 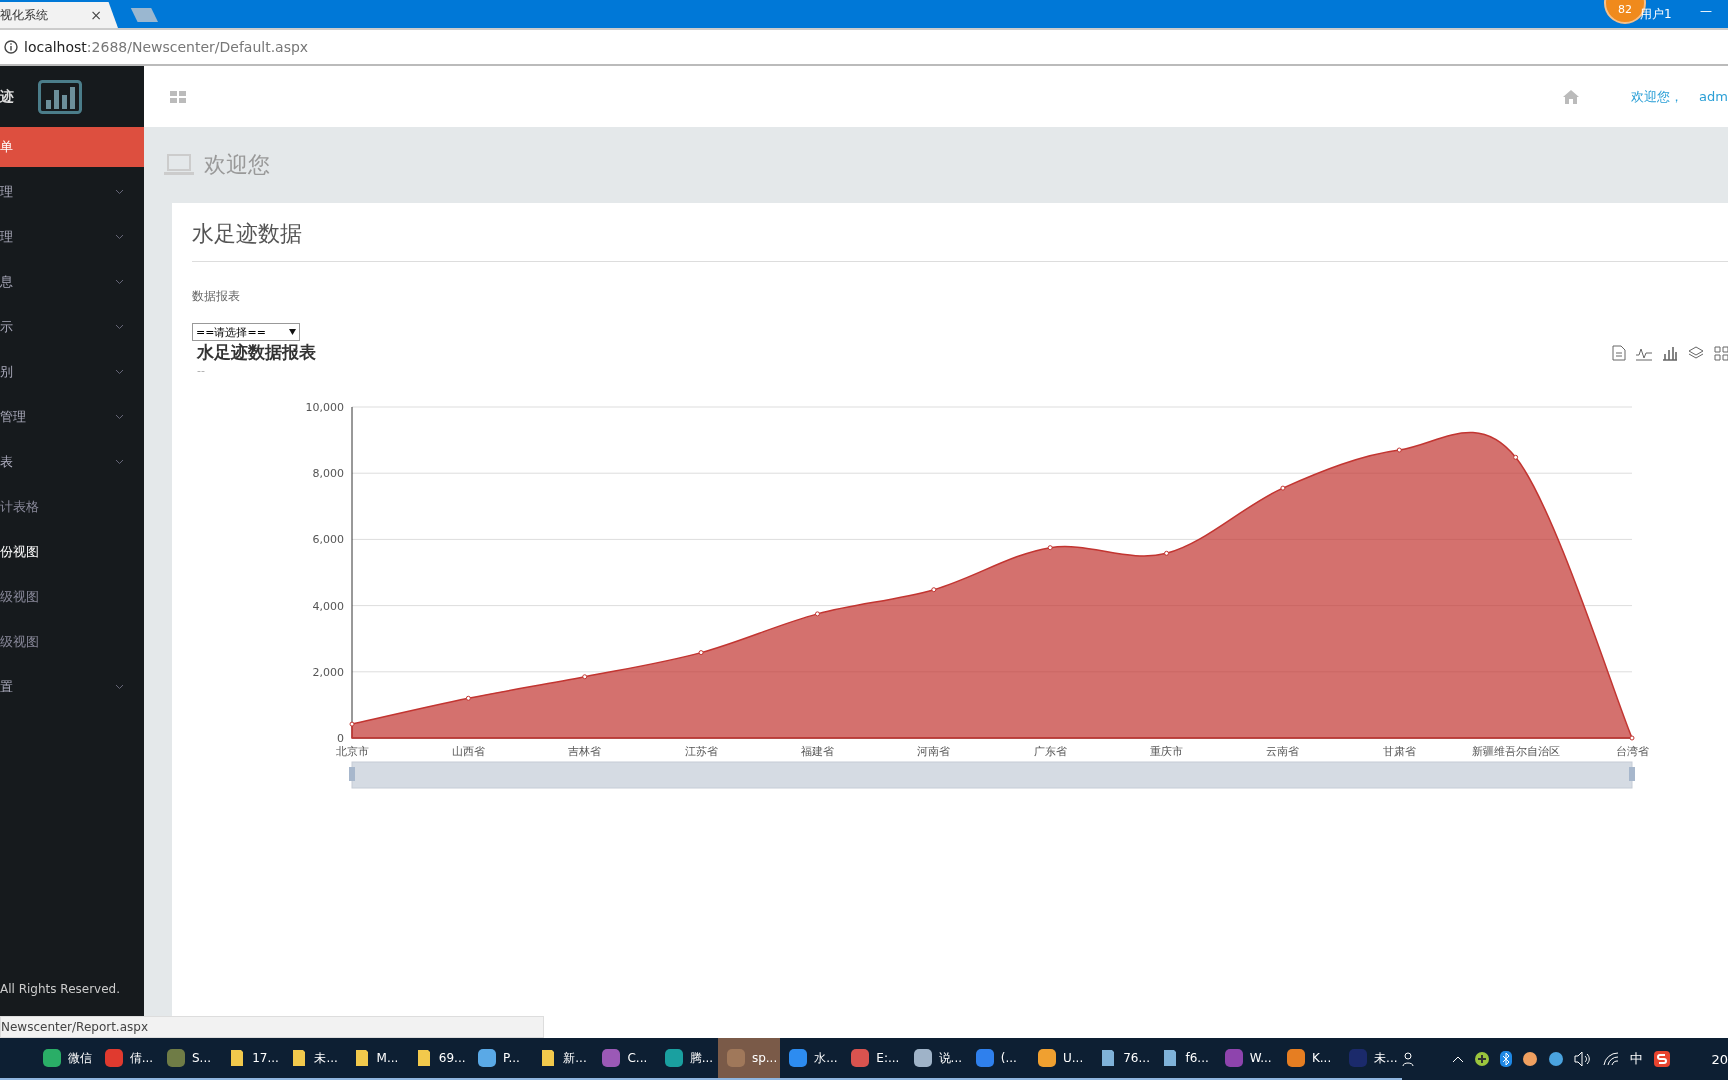 I want to click on y-tick-label: 10,000, so click(x=324, y=407).